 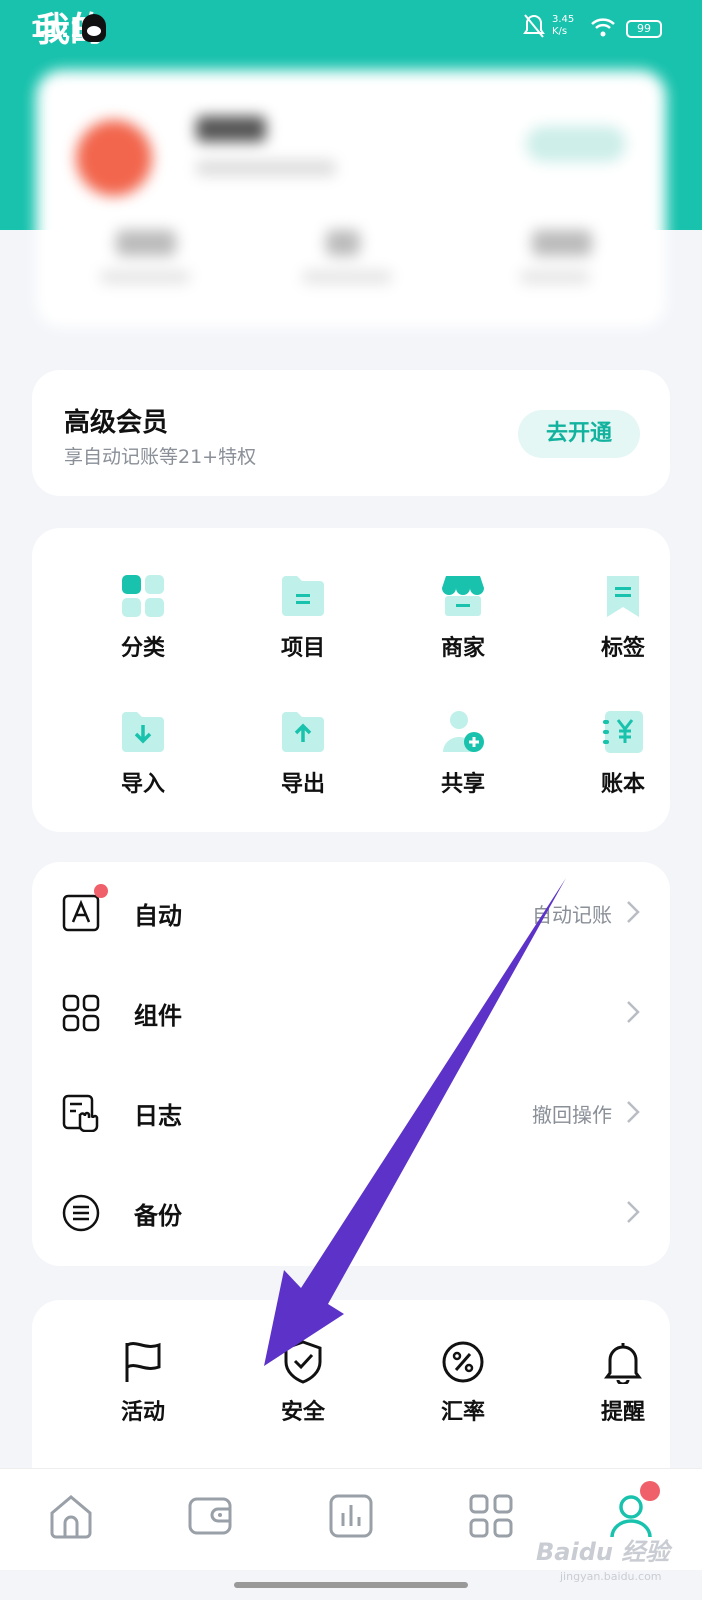 I want to click on tool-item-activity: 活动, so click(x=143, y=1390).